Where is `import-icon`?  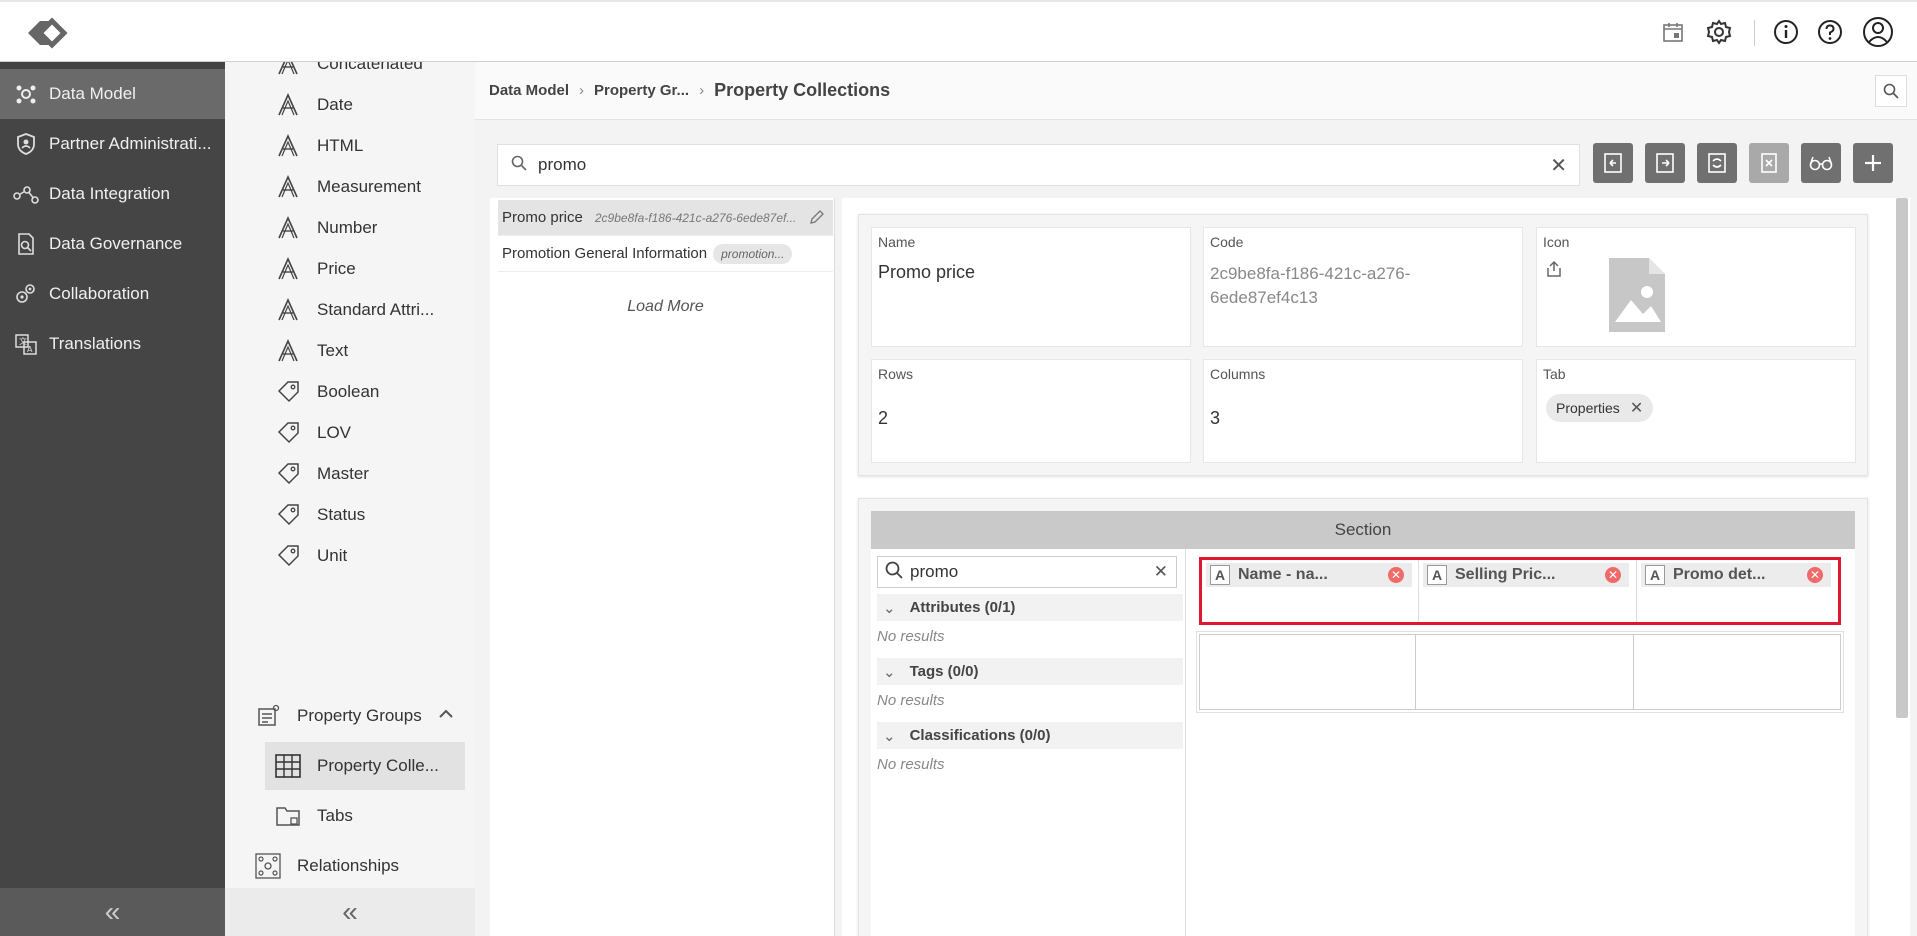
import-icon is located at coordinates (1613, 163).